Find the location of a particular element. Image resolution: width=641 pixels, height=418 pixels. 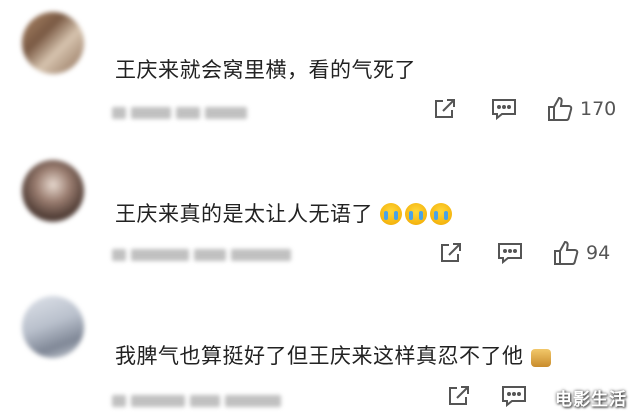

watermark: 电影生活 is located at coordinates (591, 400).